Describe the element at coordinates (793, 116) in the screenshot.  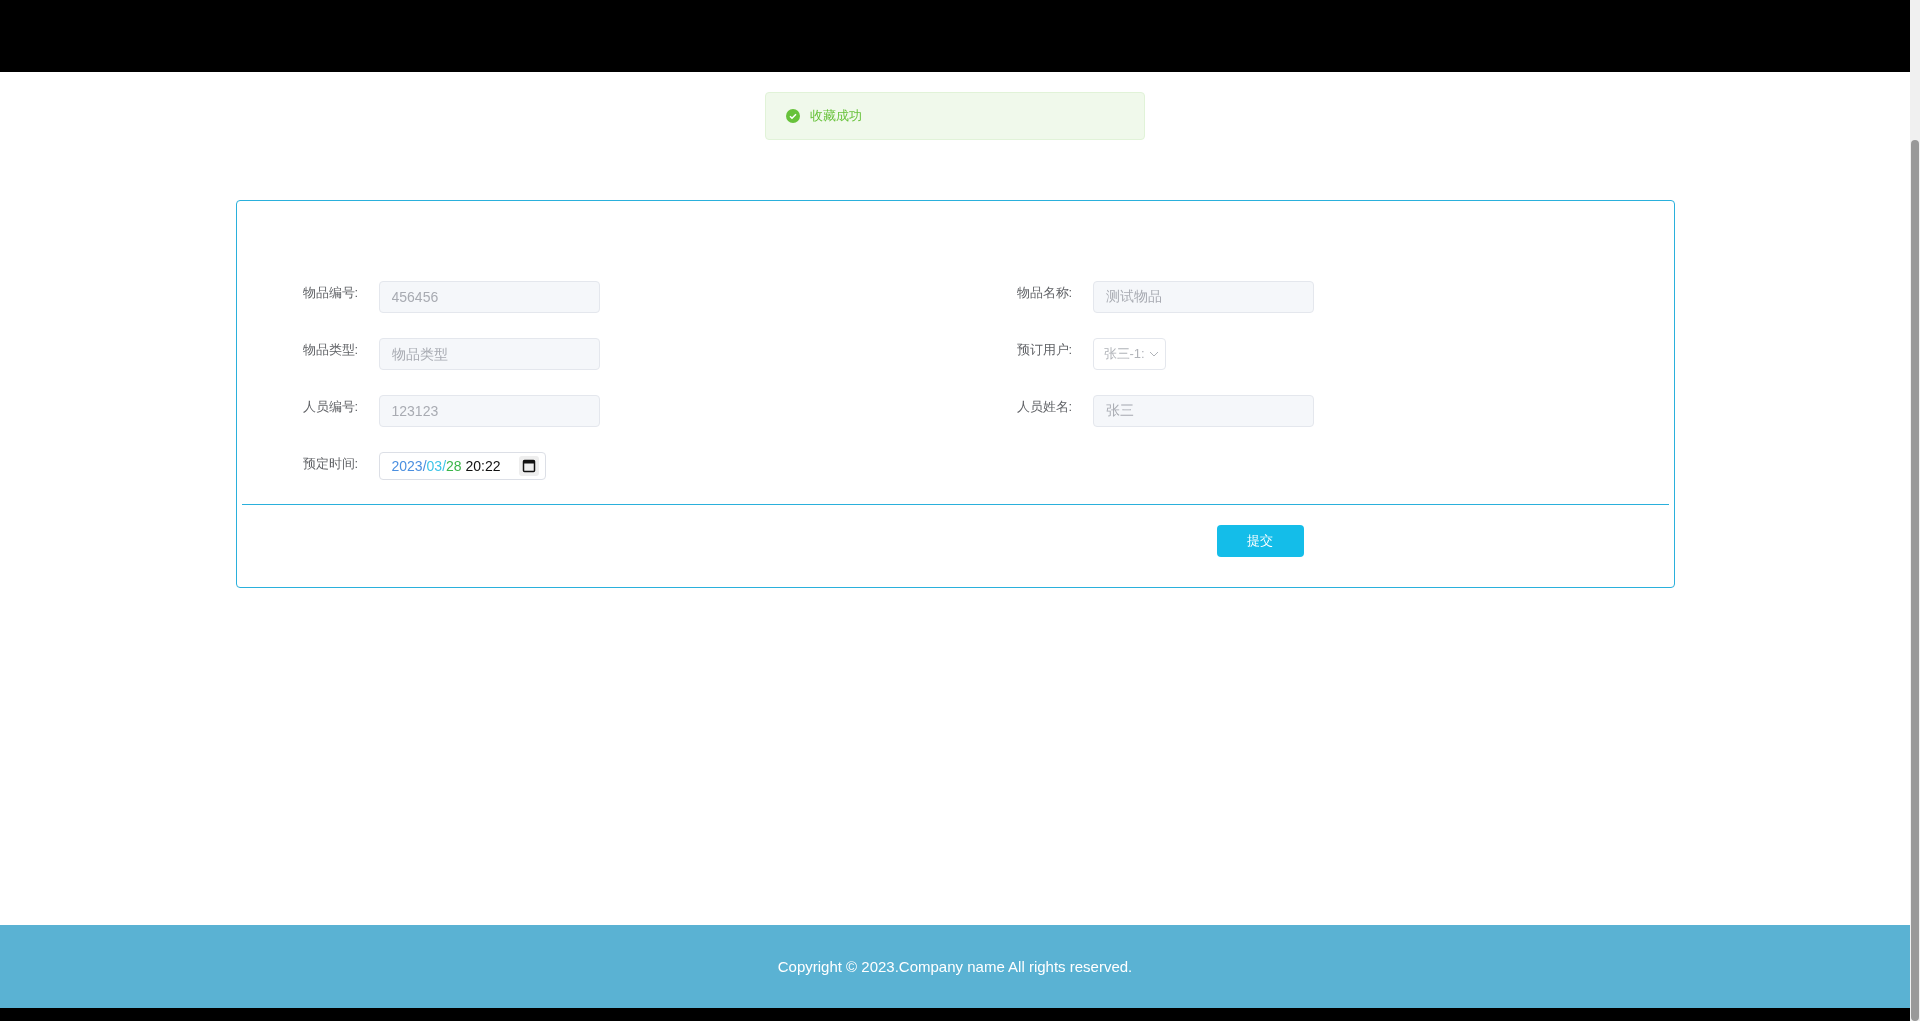
I see `check-circle-icon` at that location.